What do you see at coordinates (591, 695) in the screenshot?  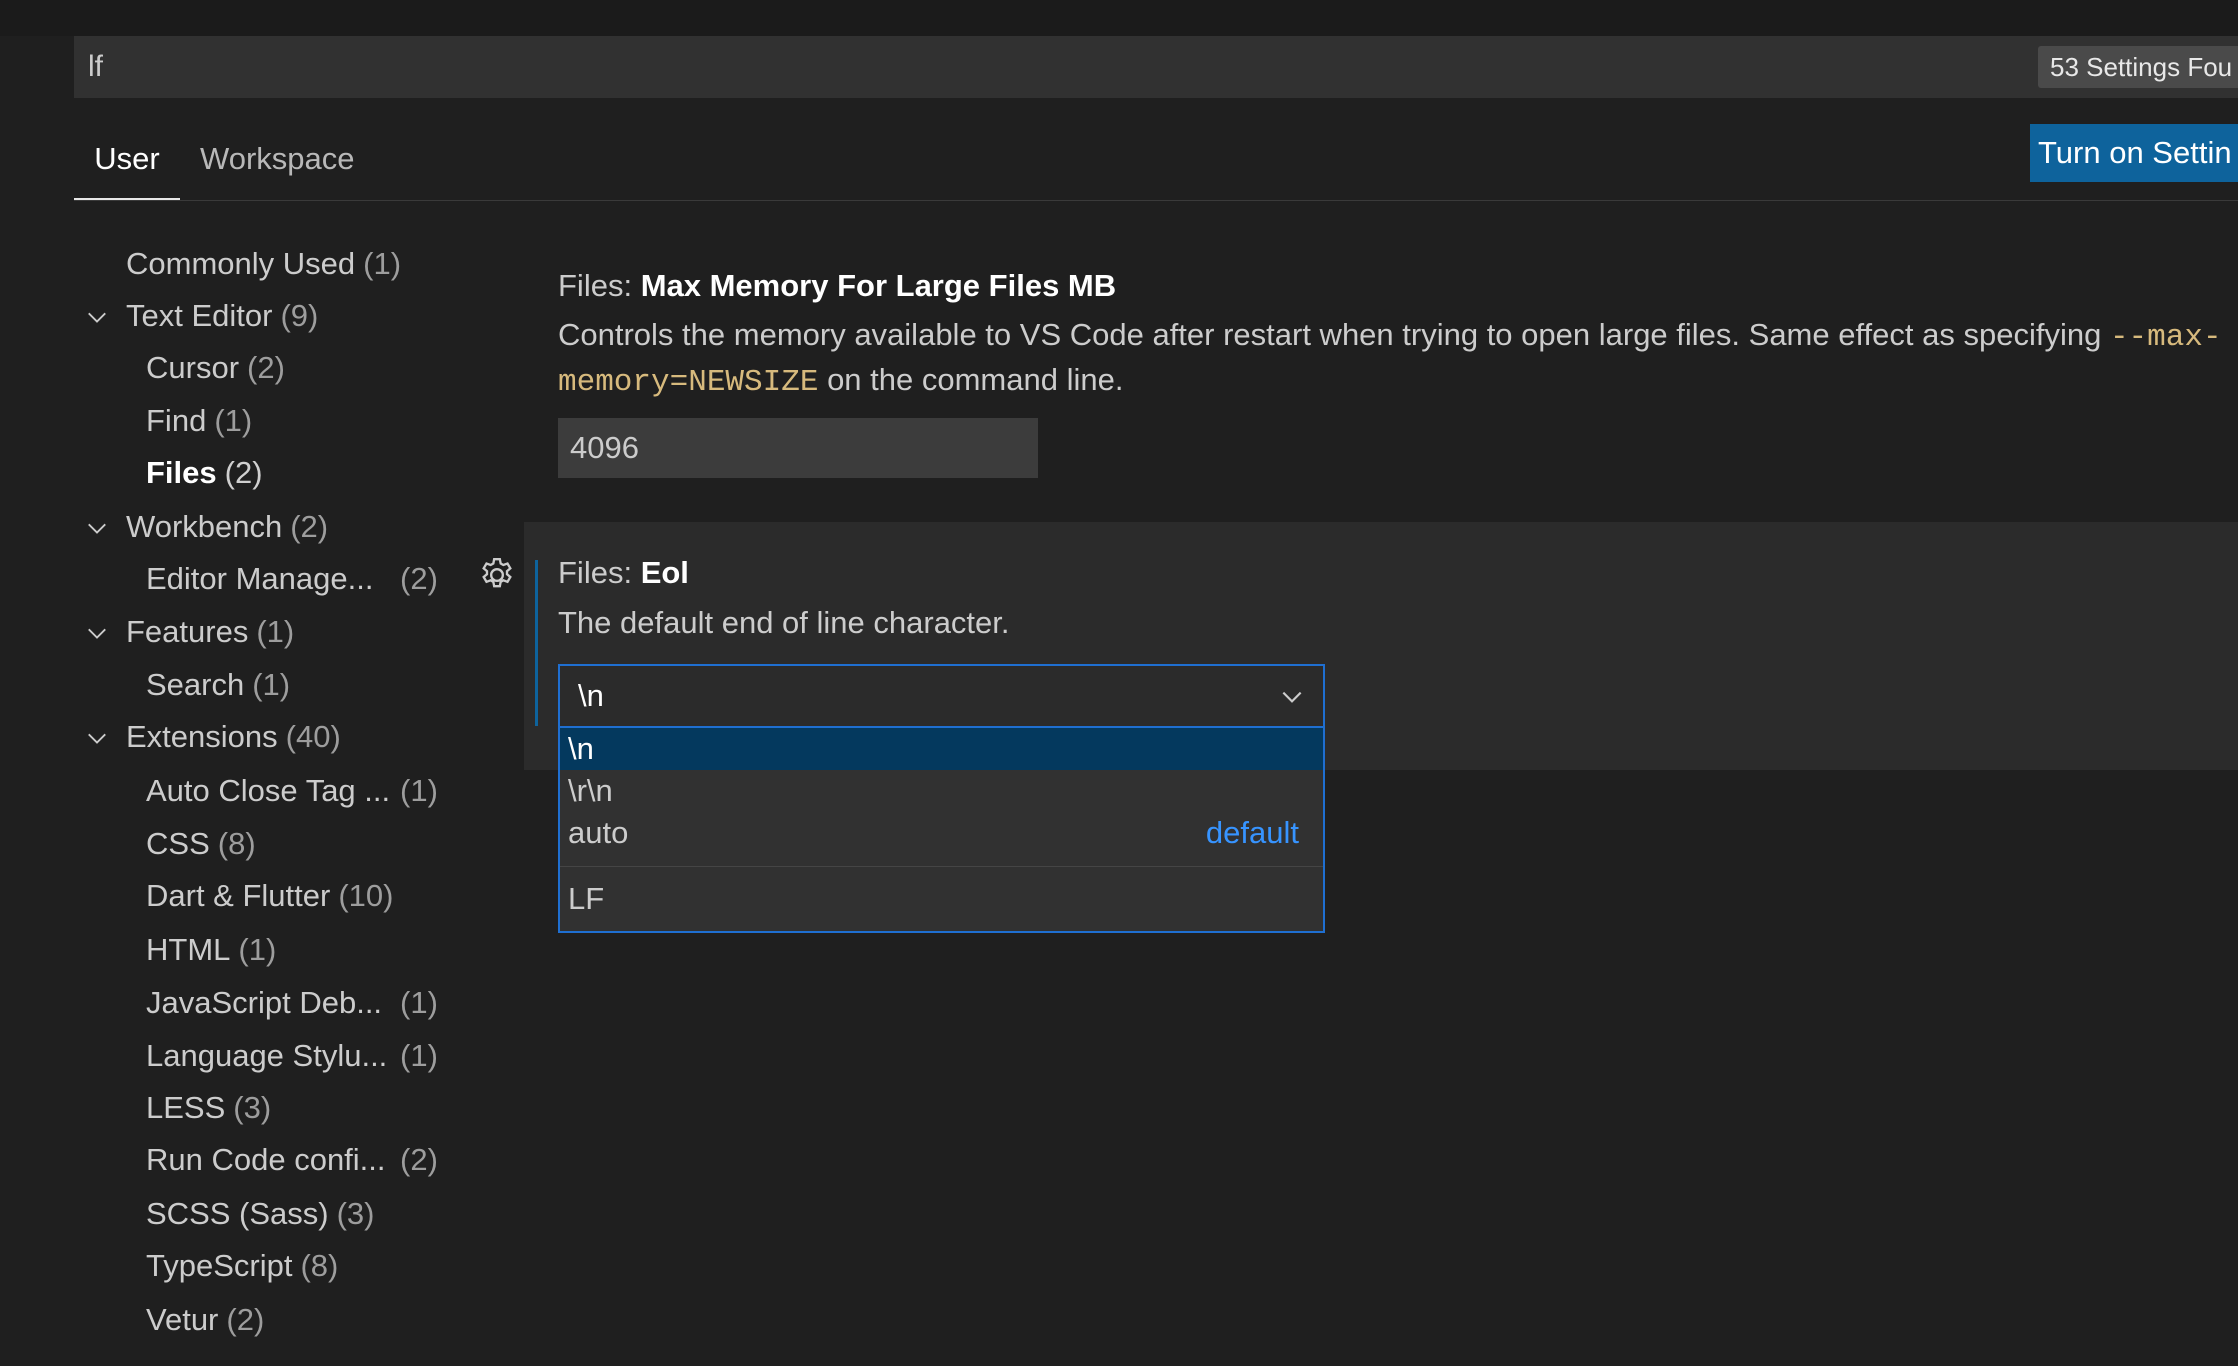 I see `eol-select-value: \n` at bounding box center [591, 695].